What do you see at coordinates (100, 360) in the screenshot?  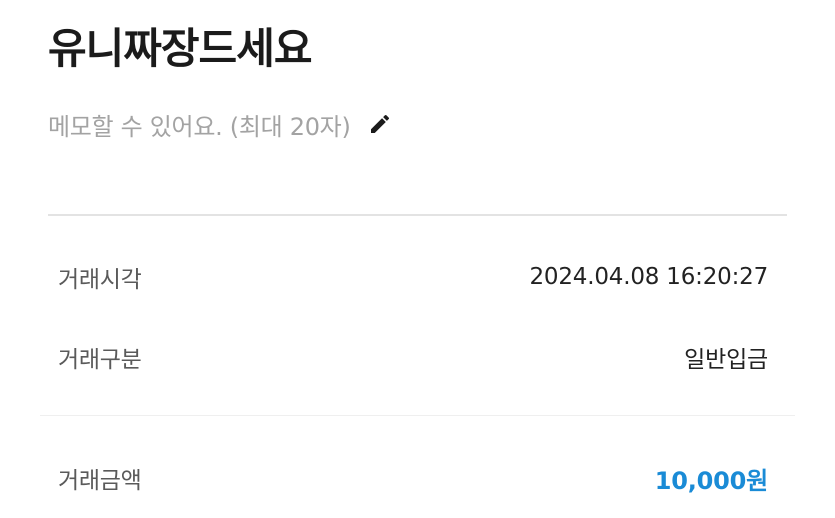 I see `type-label: 거래구분` at bounding box center [100, 360].